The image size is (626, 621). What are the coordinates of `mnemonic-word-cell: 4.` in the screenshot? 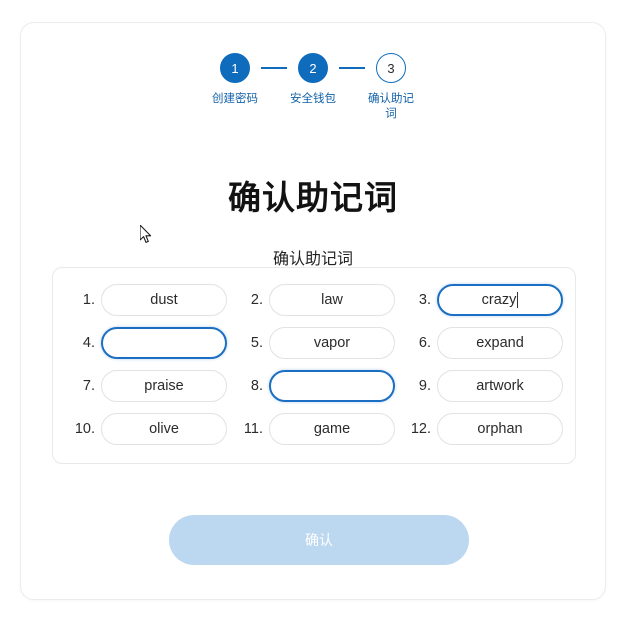 It's located at (146, 343).